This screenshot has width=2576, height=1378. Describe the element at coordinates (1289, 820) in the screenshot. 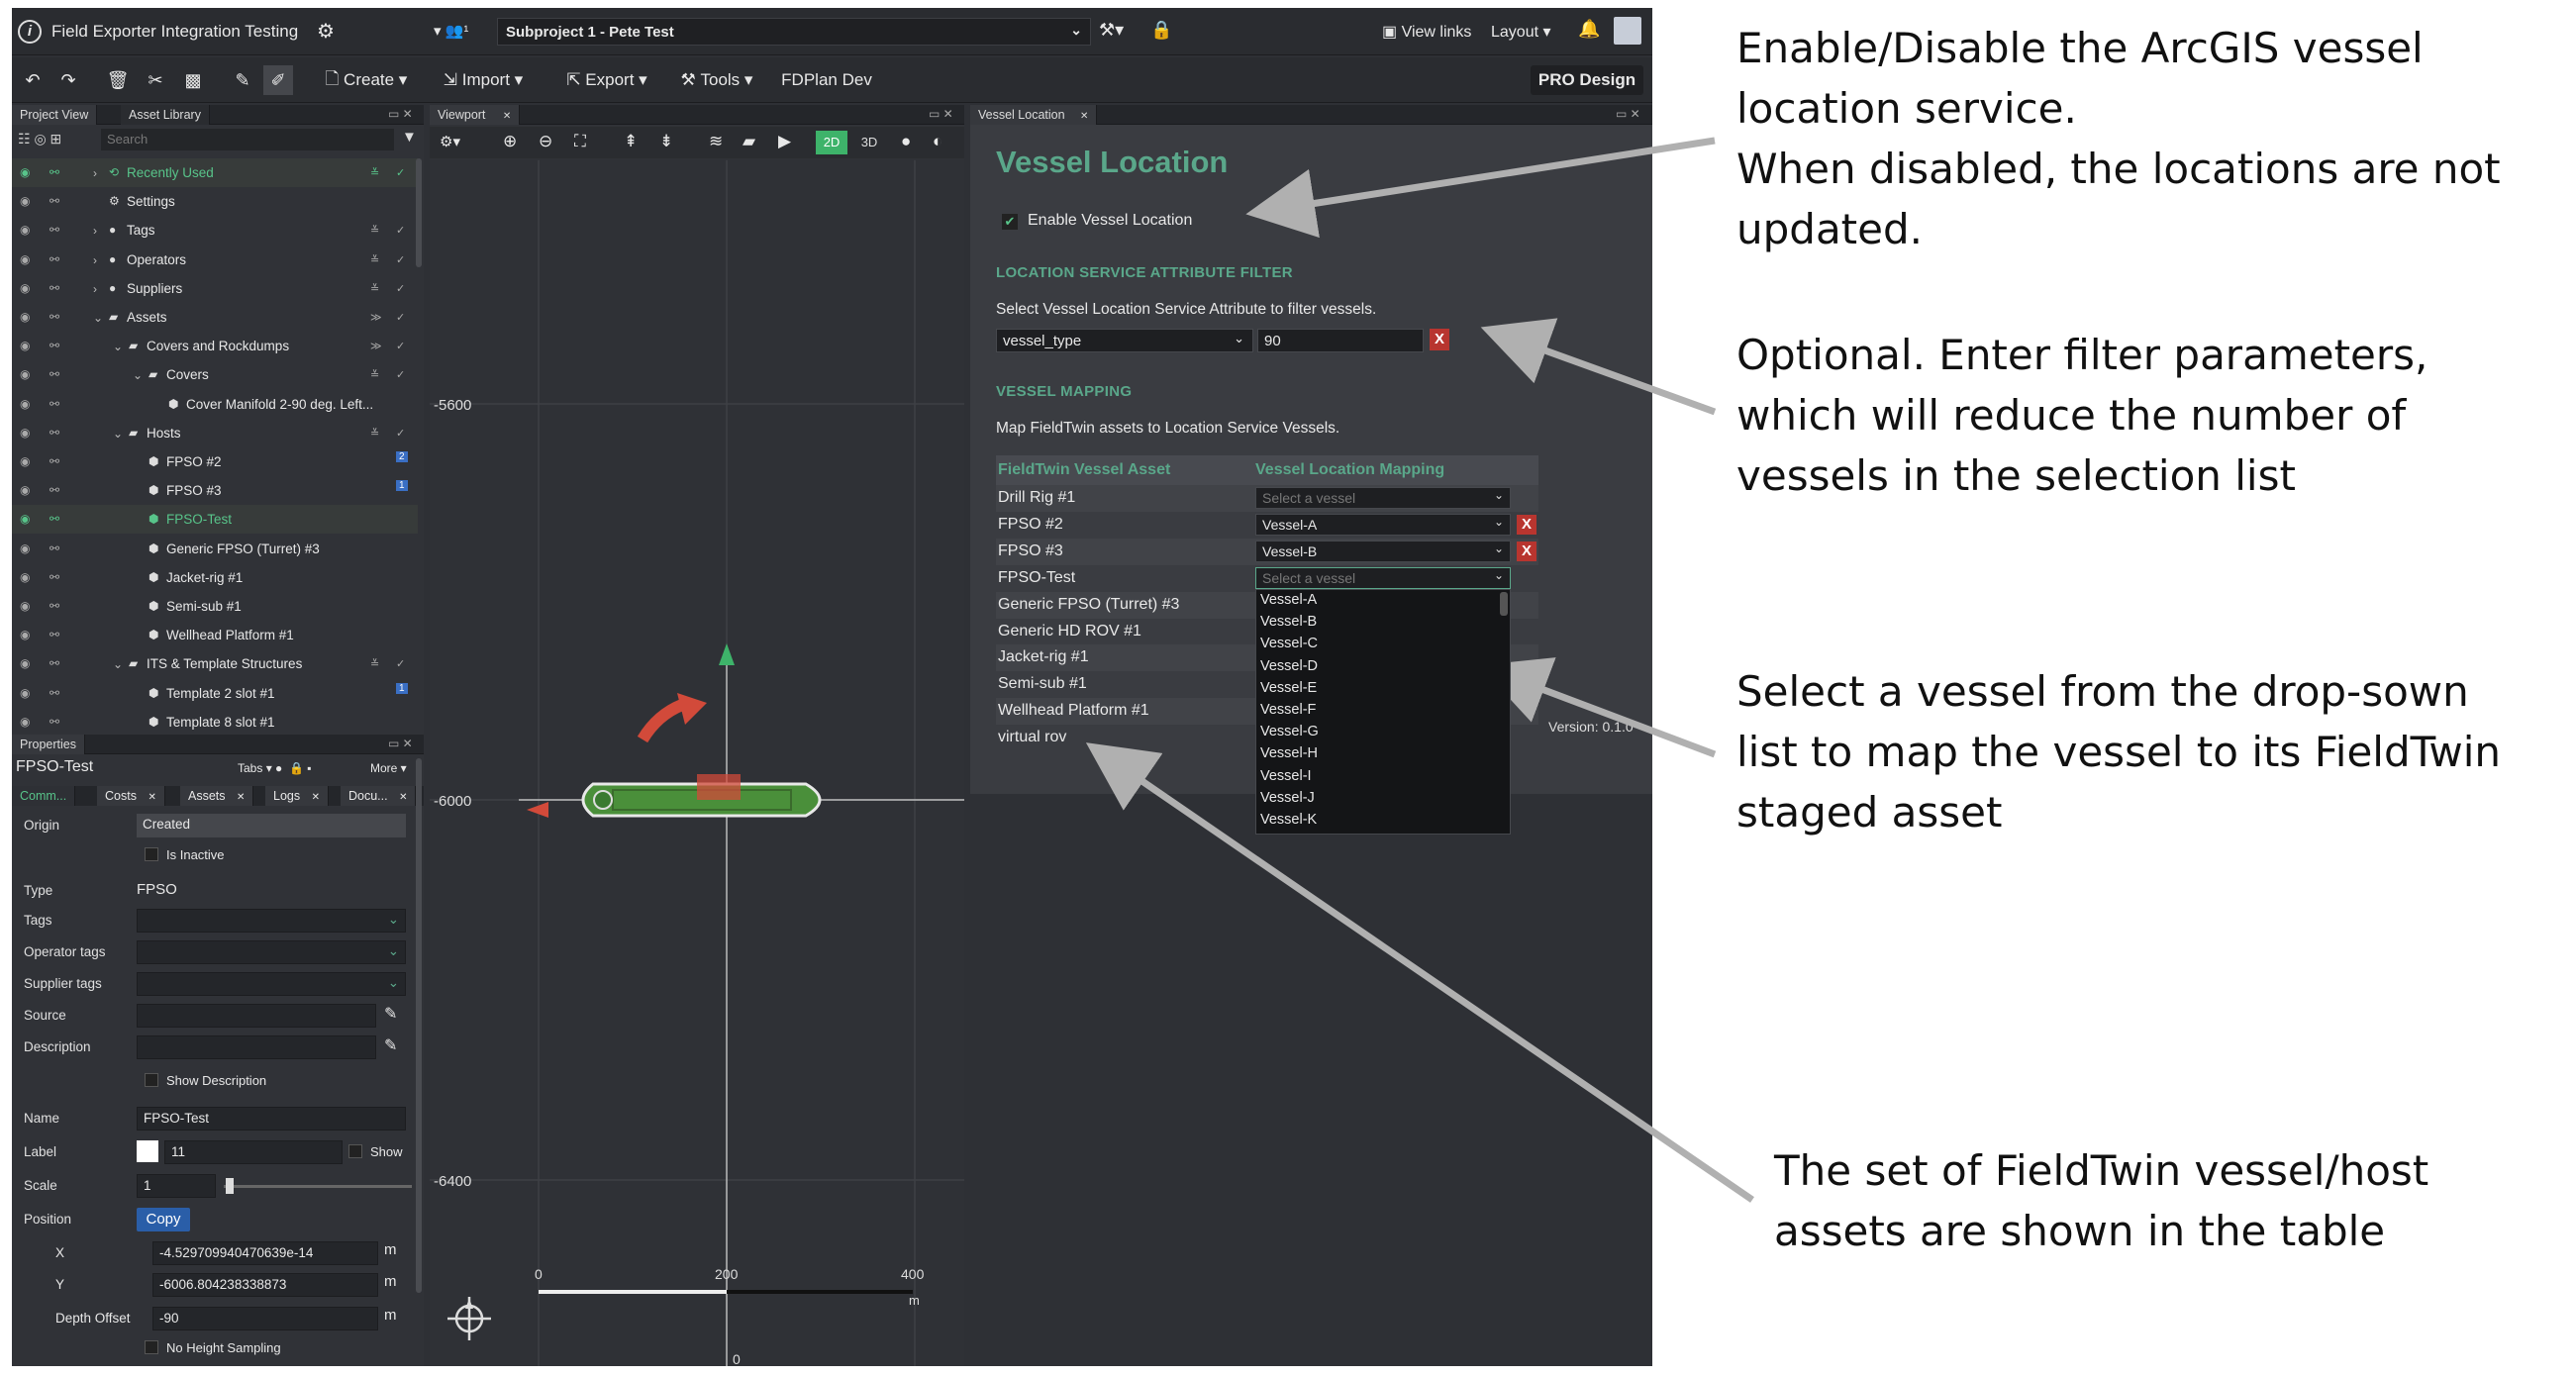

I see `vessel-option: Vessel-K` at that location.